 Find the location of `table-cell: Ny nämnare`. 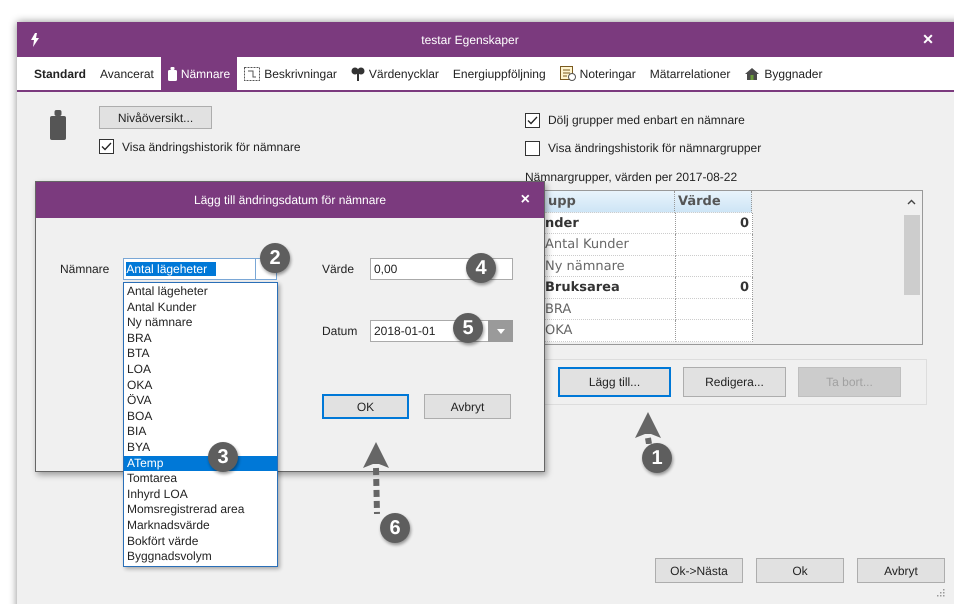

table-cell: Ny nämnare is located at coordinates (610, 266).